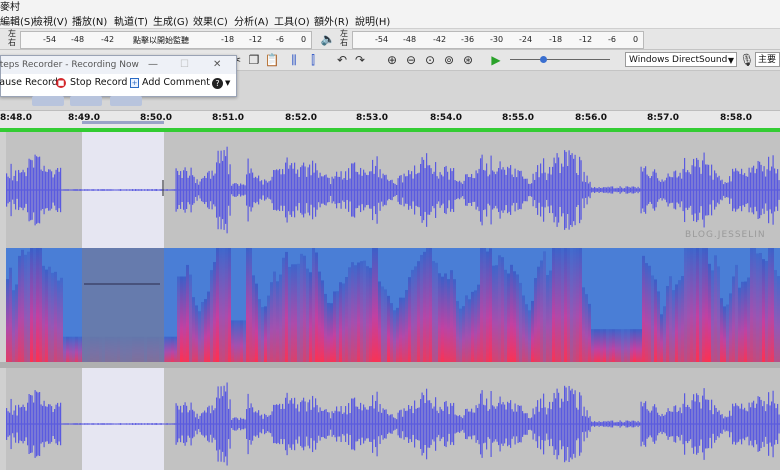 This screenshot has width=780, height=470. I want to click on timeline-label: 8:49.0, so click(84, 118).